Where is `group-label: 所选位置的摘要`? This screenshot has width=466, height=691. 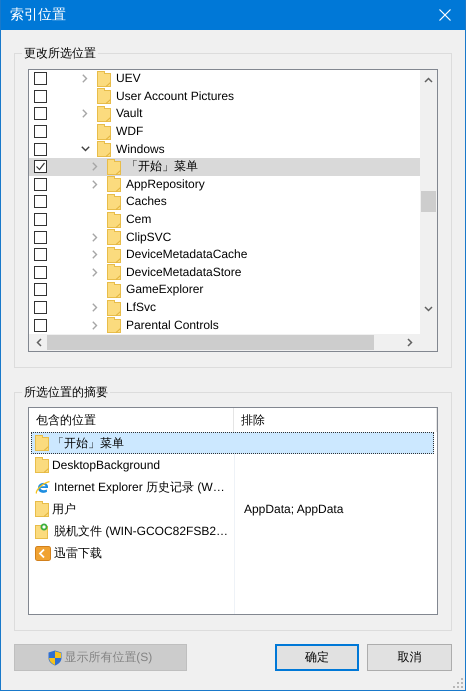
group-label: 所选位置的摘要 is located at coordinates (66, 392).